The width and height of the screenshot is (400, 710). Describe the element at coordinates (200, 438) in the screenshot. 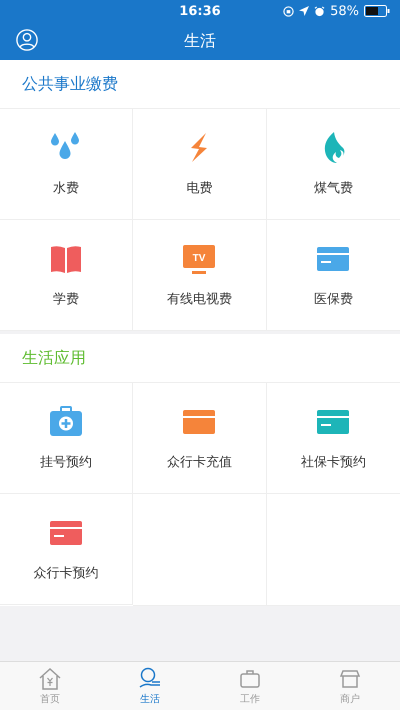

I see `service-tile: 众行卡充值` at that location.